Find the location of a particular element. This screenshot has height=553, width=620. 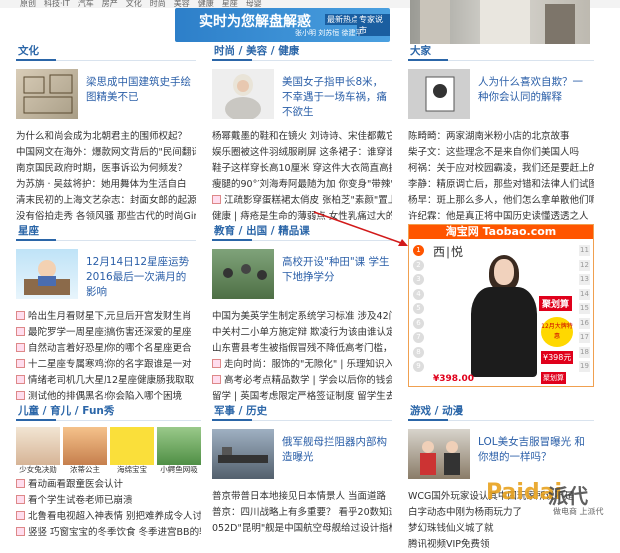

ad-index-dot: 5 is located at coordinates (418, 308).